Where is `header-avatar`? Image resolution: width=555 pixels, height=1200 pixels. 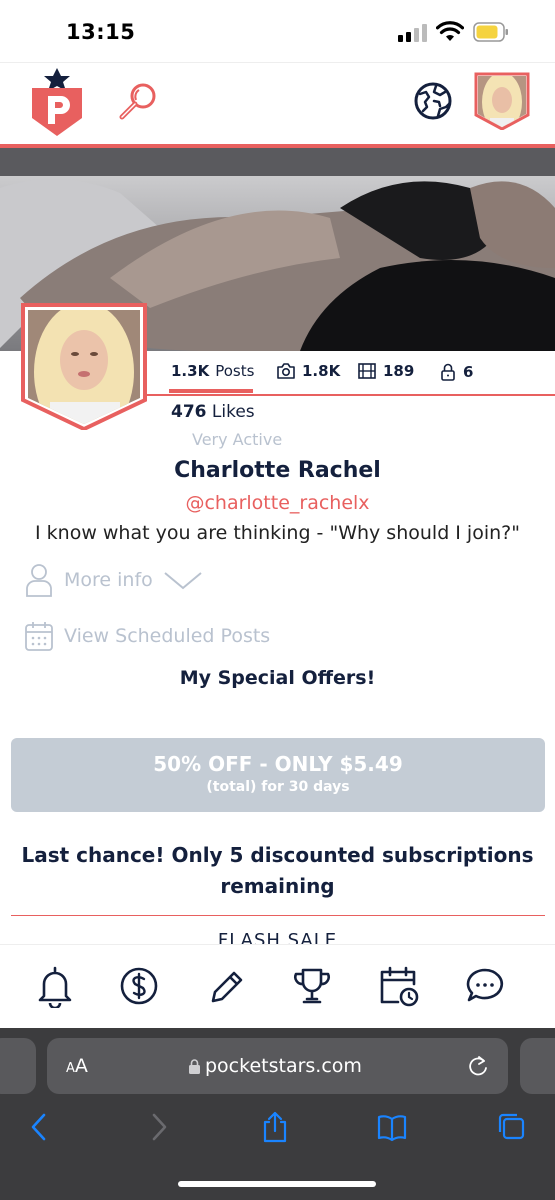 header-avatar is located at coordinates (502, 101).